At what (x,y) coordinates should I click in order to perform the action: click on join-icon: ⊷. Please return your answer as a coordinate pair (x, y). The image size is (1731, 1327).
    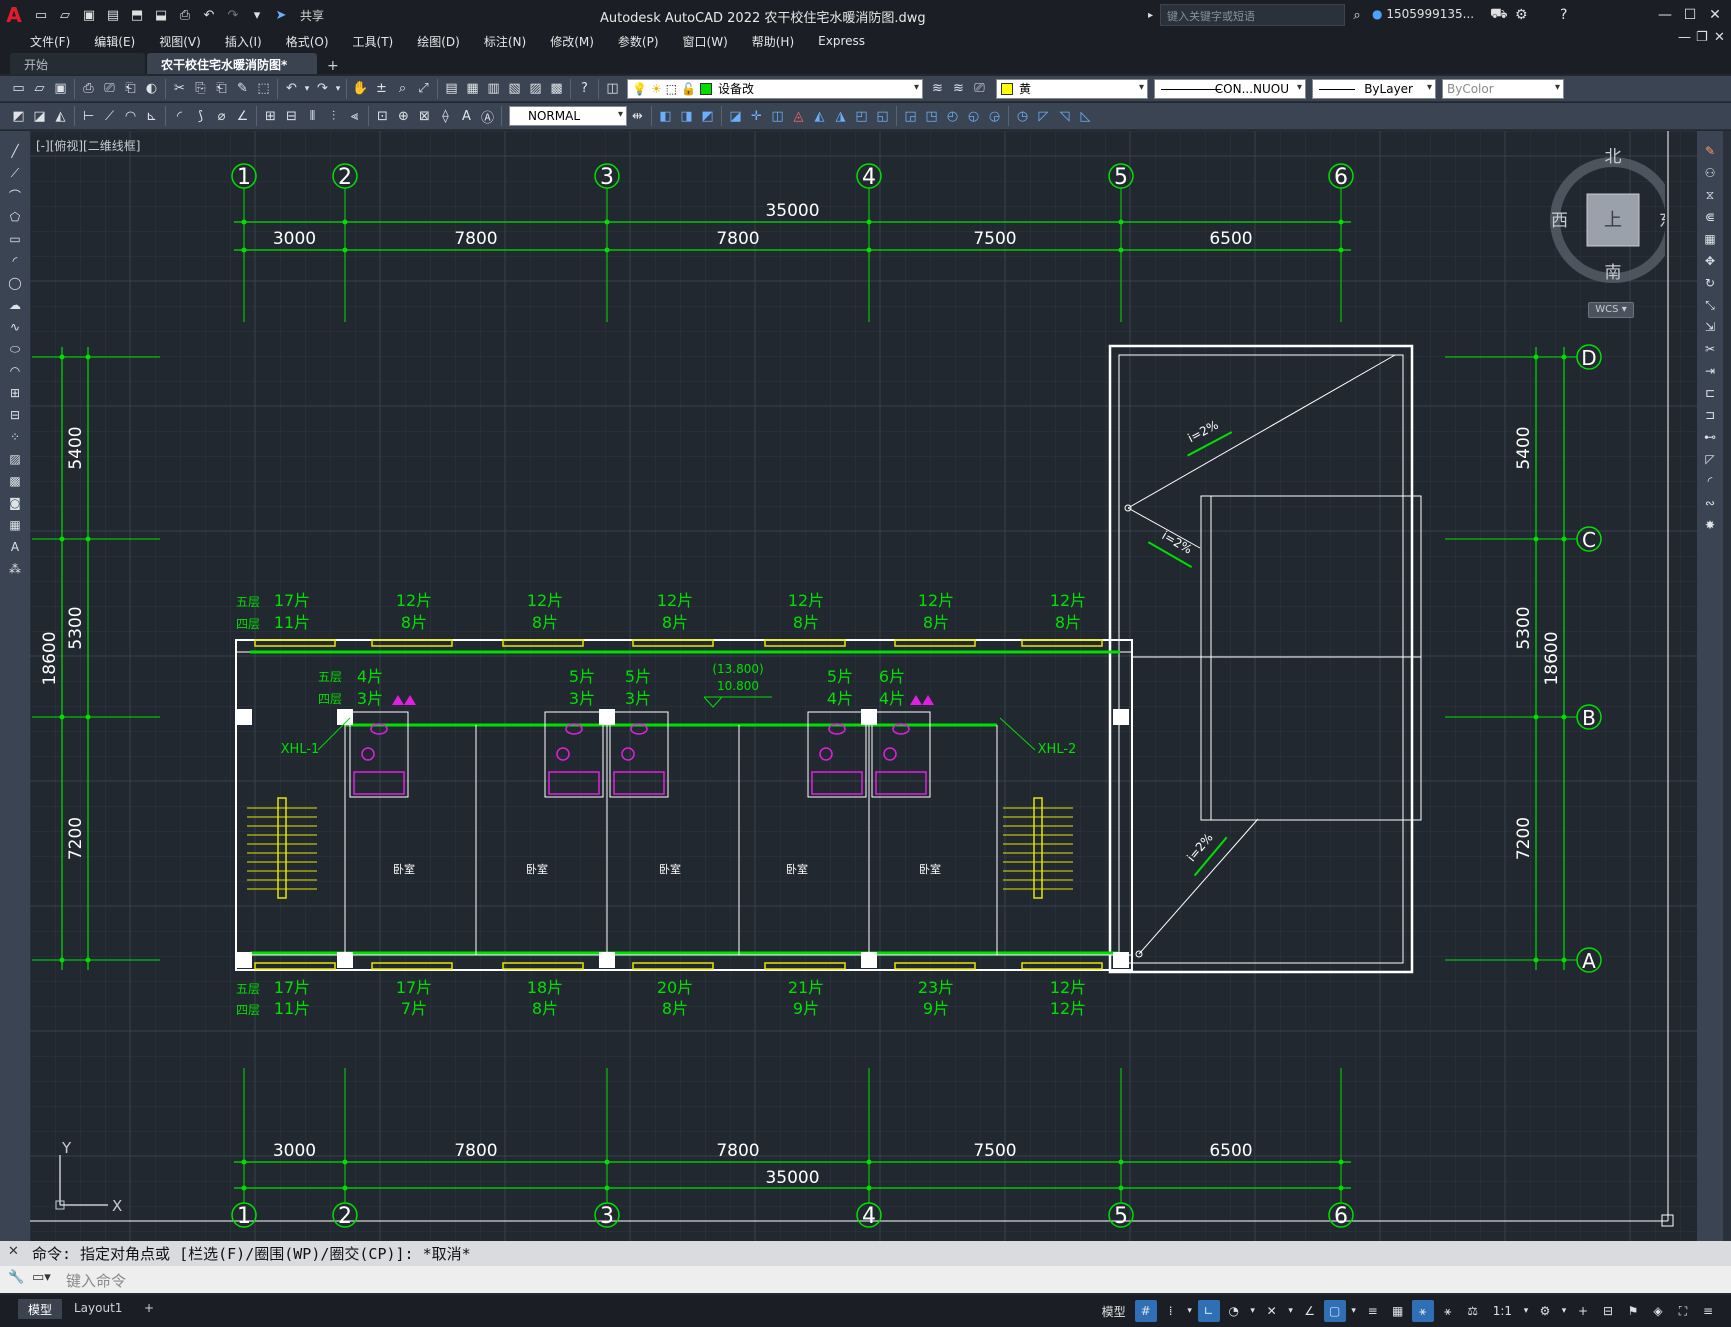
    Looking at the image, I should click on (1710, 437).